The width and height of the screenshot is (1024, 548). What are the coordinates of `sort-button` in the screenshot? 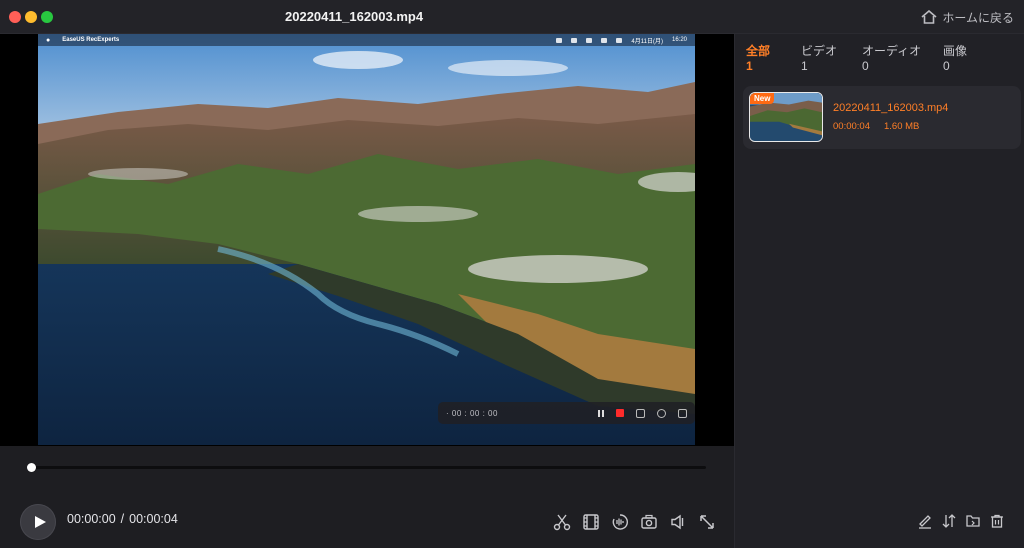 It's located at (949, 521).